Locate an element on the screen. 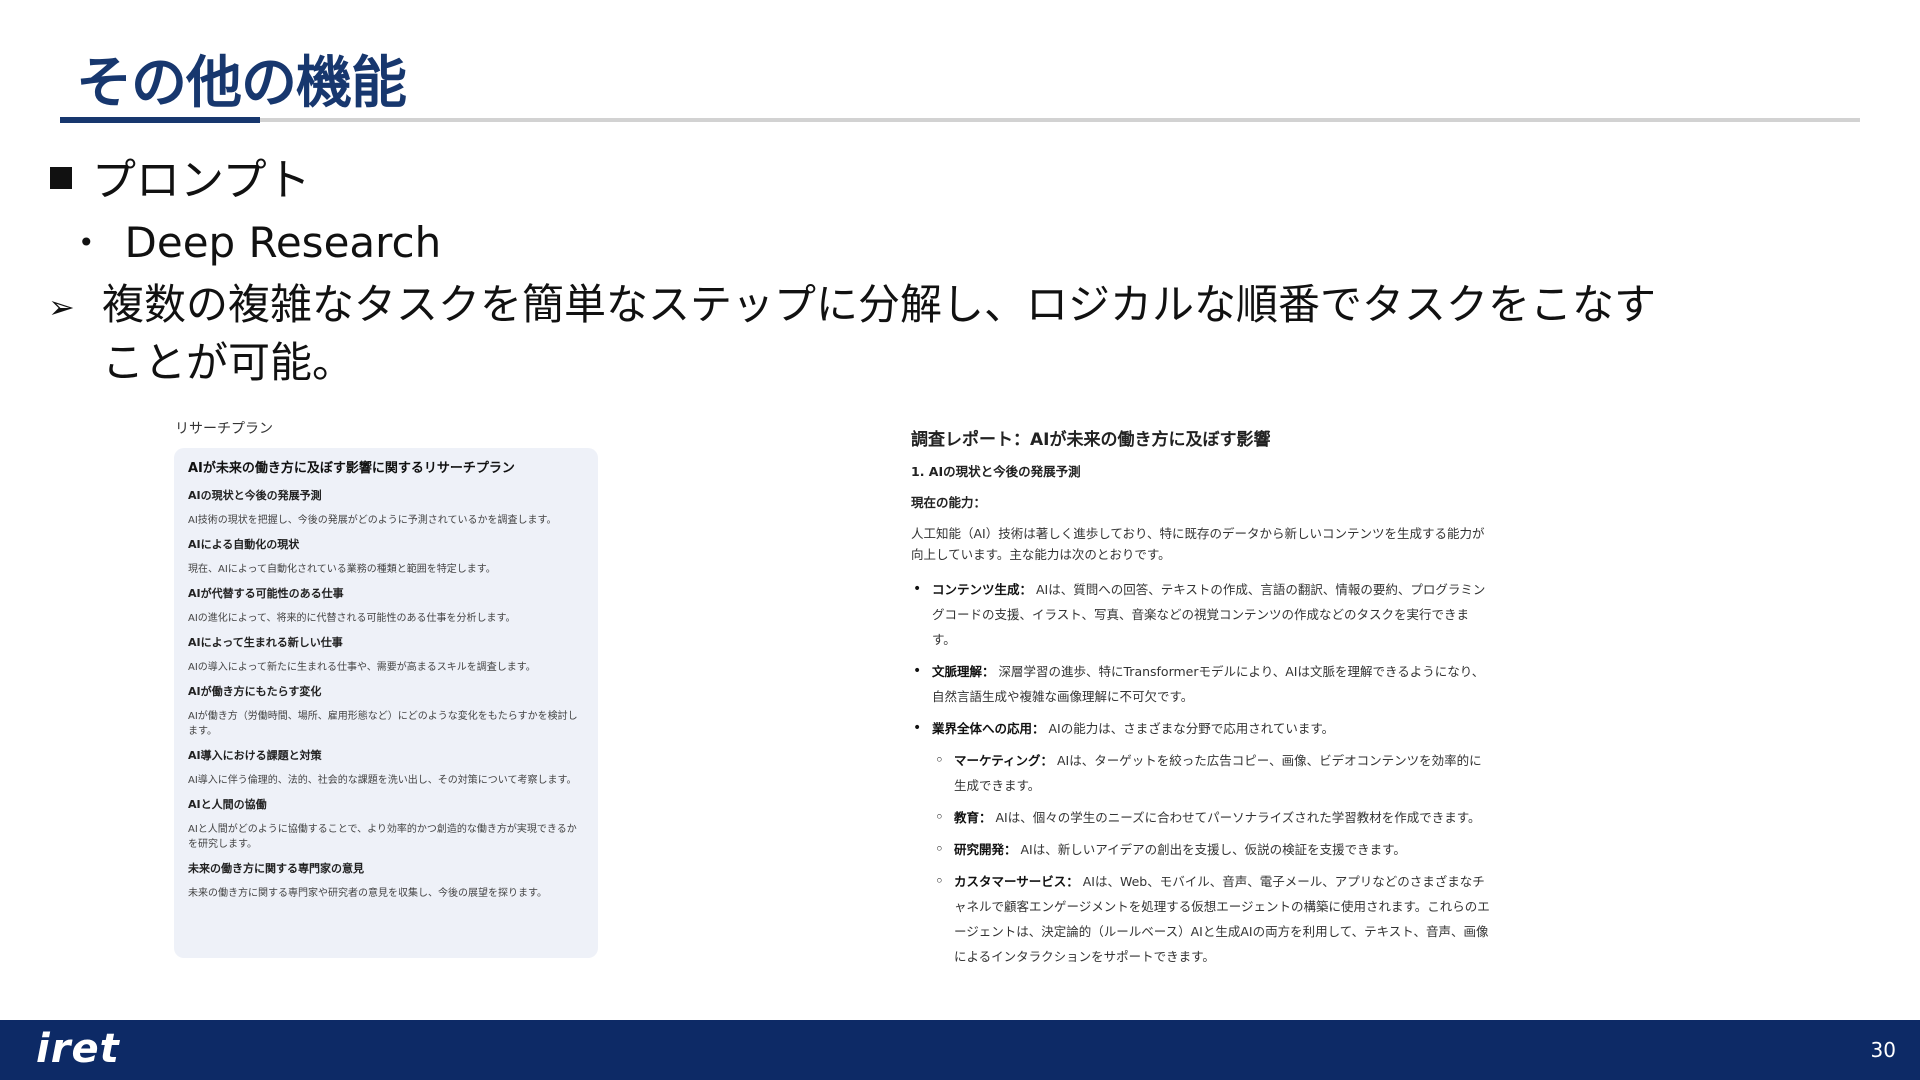 The image size is (1920, 1080). report-title: 調査レポート：AIが未来の働き方に及ぼす影響 is located at coordinates (1091, 440).